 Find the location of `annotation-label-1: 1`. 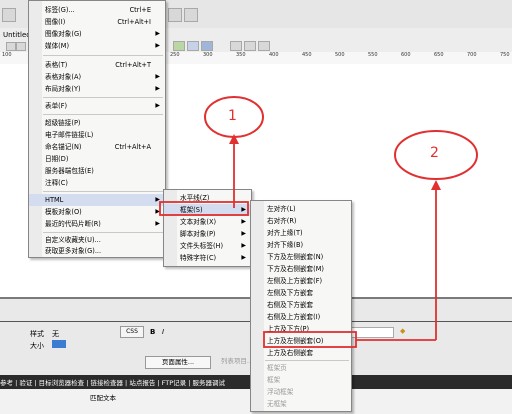

annotation-label-1: 1 is located at coordinates (232, 116).